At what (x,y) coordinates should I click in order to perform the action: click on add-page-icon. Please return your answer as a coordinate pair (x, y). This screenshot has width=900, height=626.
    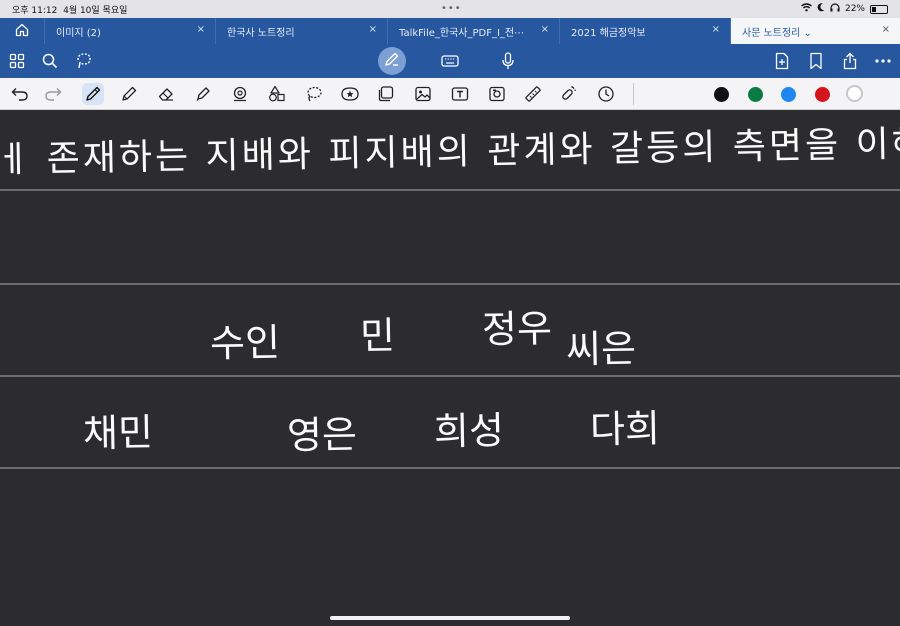
    Looking at the image, I should click on (782, 61).